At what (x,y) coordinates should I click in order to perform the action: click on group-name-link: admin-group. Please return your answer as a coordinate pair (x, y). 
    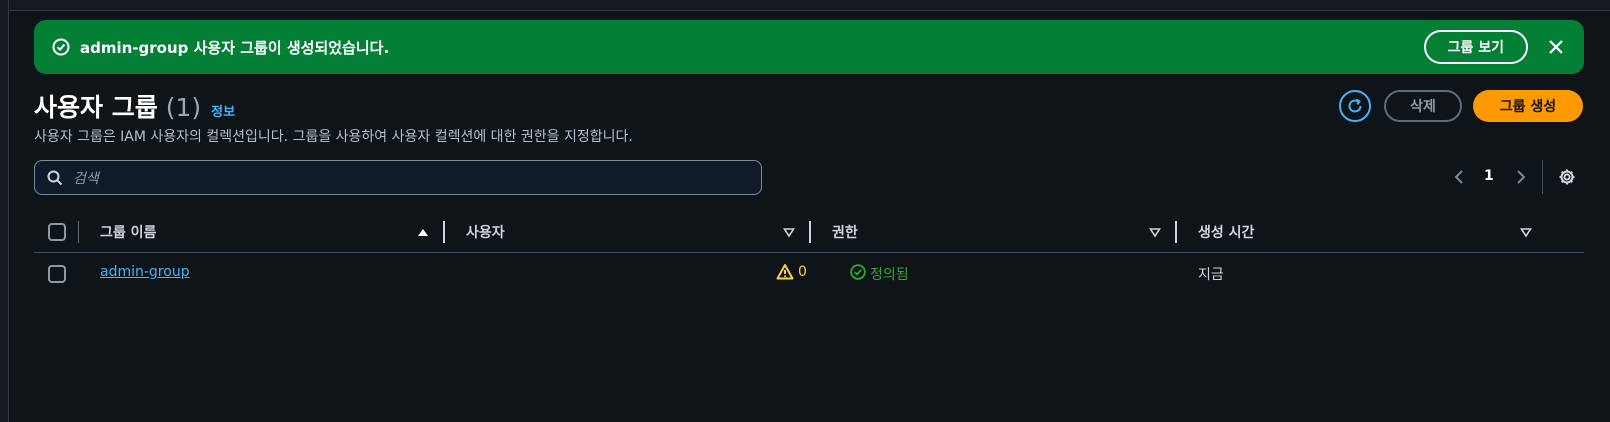
    Looking at the image, I should click on (145, 272).